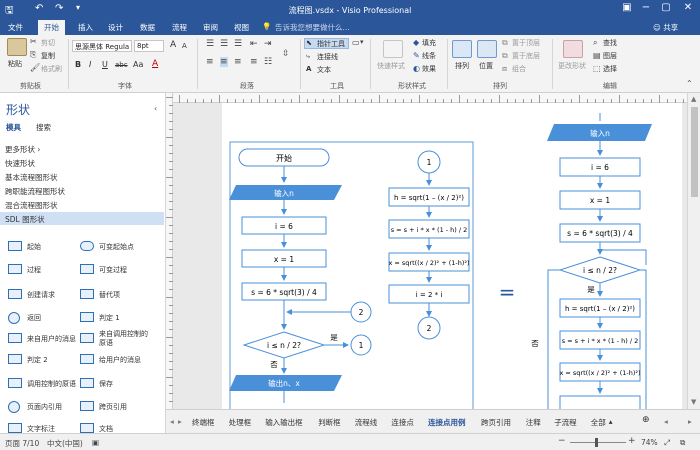 This screenshot has height=450, width=700. What do you see at coordinates (693, 251) in the screenshot?
I see `vertical-scrollbar: ▲ ▼` at bounding box center [693, 251].